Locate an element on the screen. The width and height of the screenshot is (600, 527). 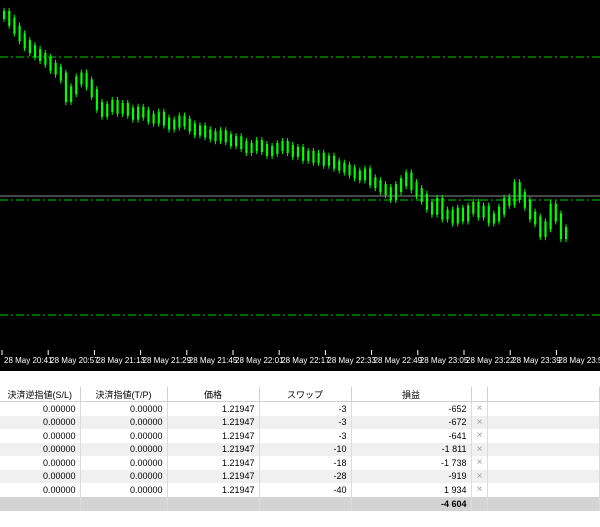
table-row: 0.00000 0.00000 1.21947 -40 1 934 × is located at coordinates (300, 490).